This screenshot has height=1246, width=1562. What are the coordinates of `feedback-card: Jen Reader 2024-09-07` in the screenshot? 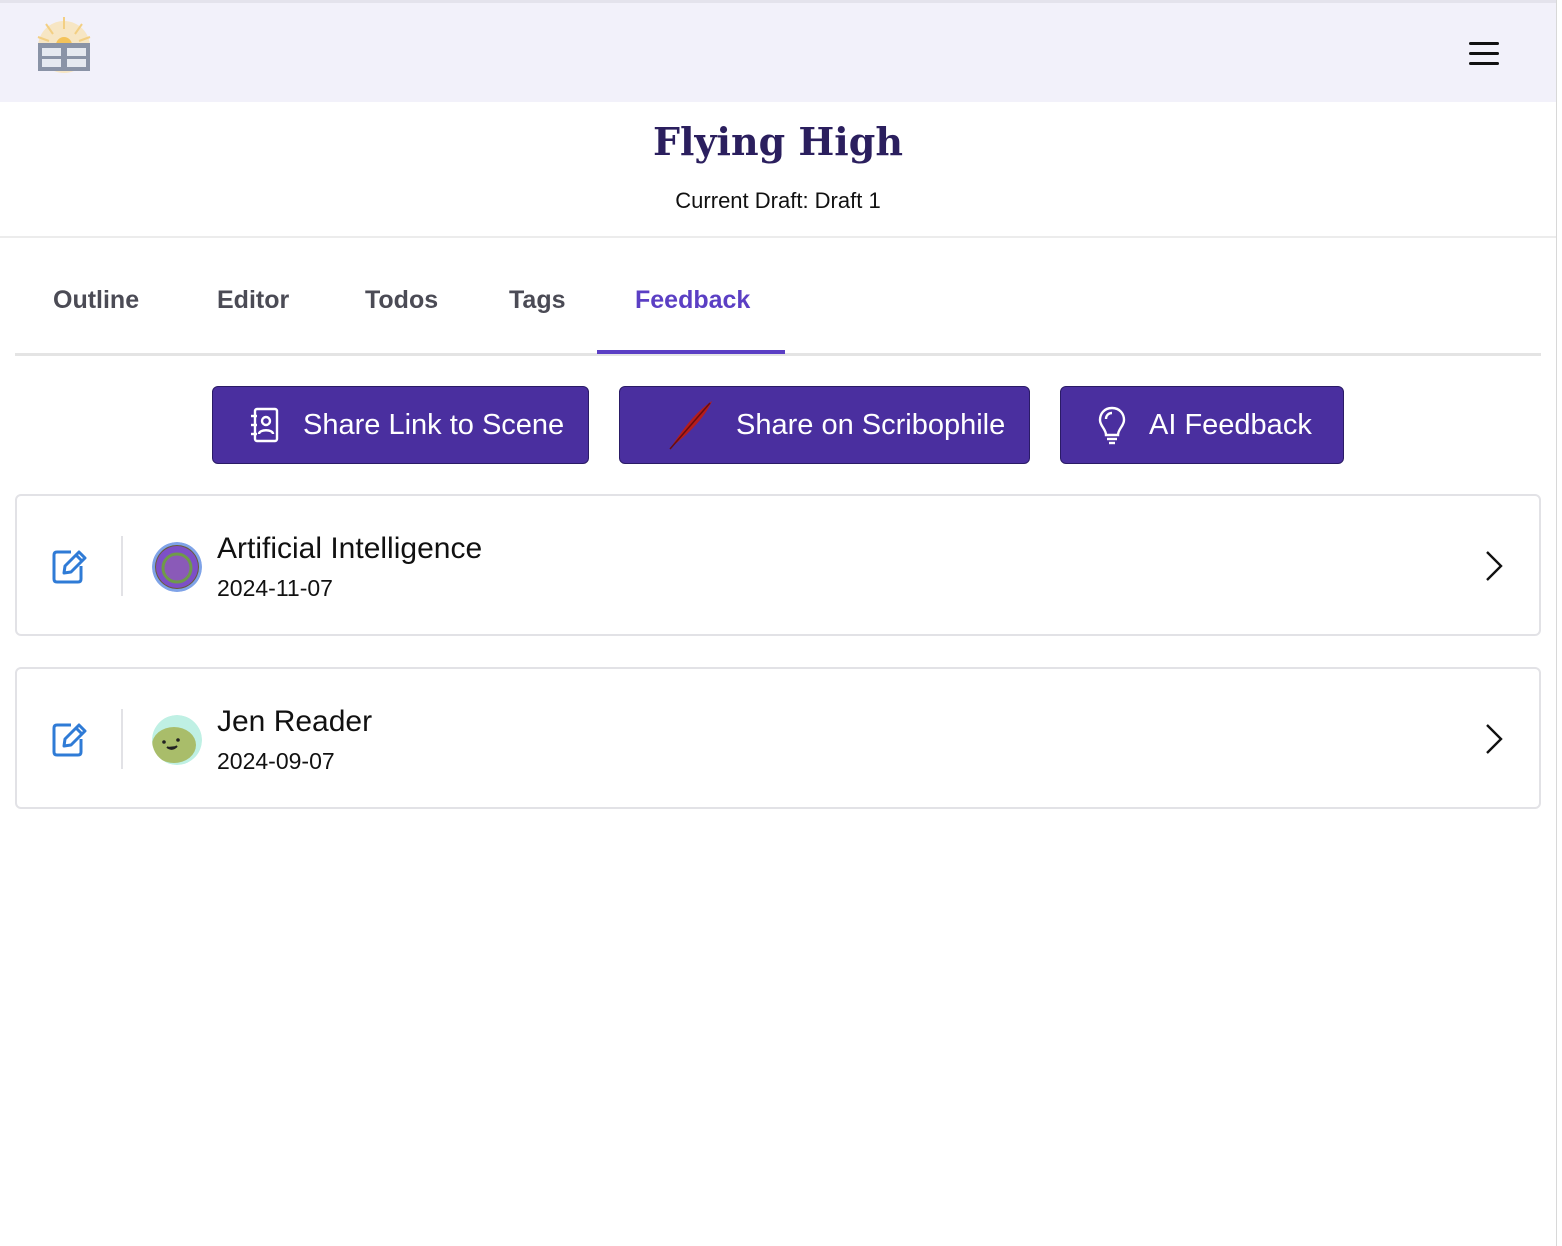 It's located at (778, 738).